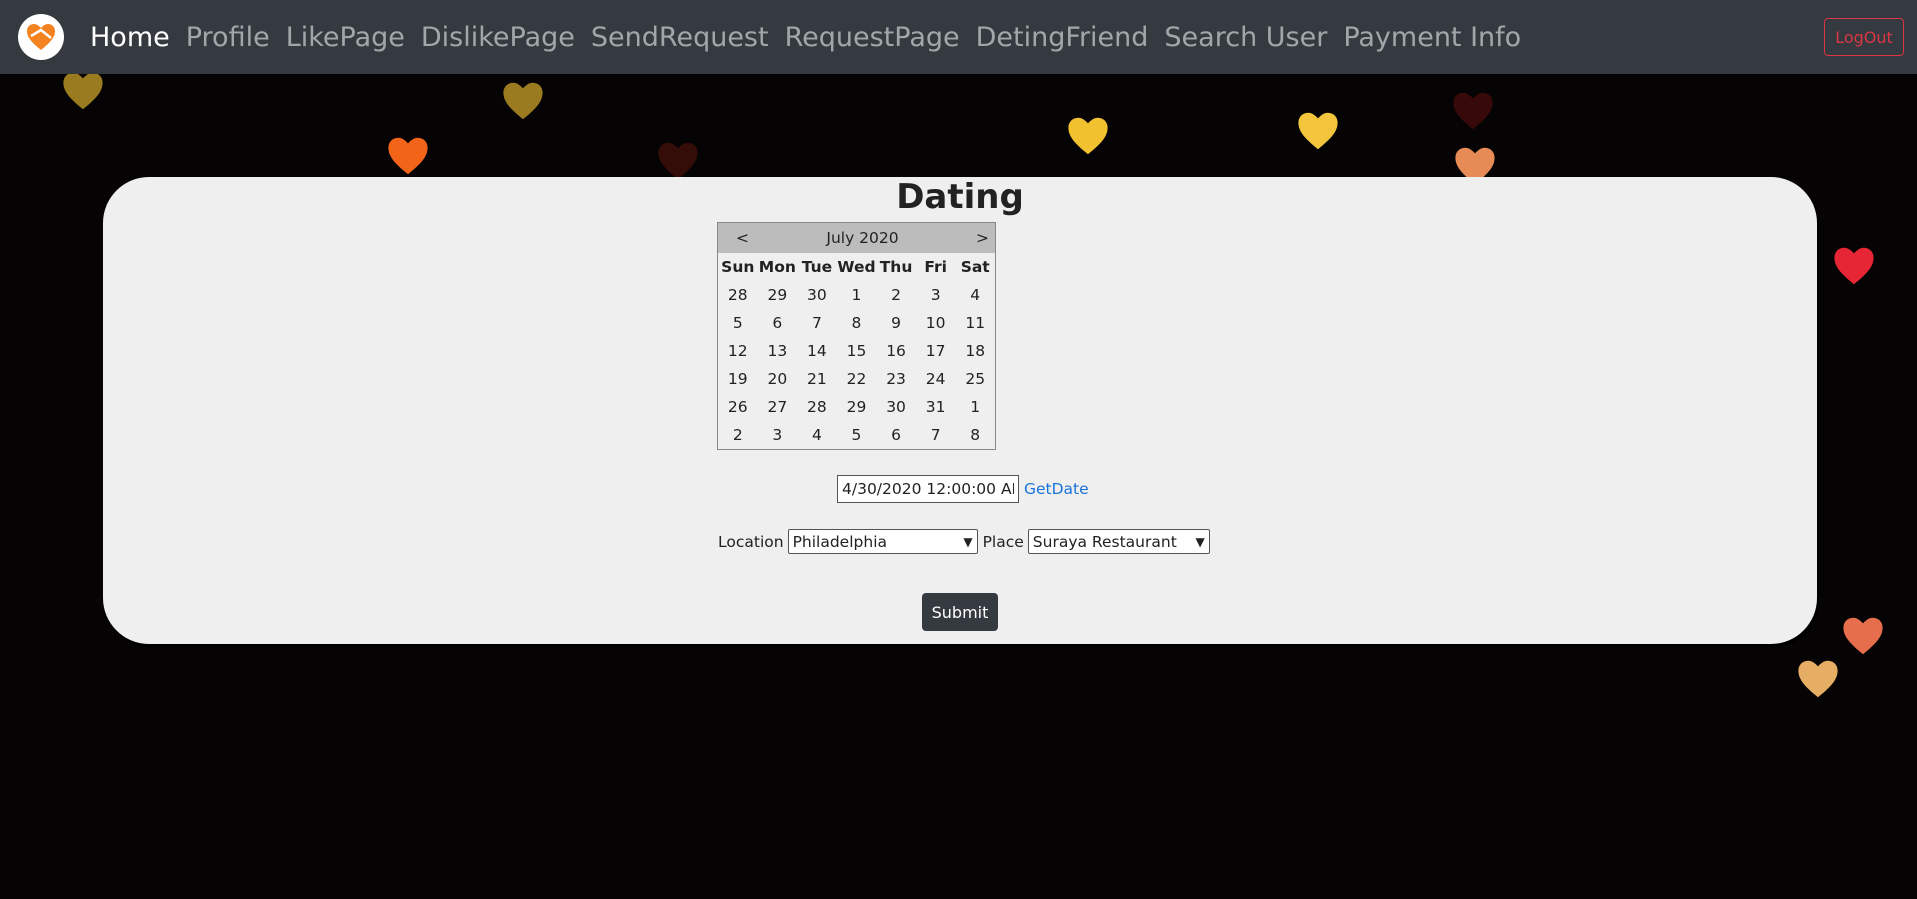 The image size is (1917, 899). What do you see at coordinates (857, 379) in the screenshot?
I see `calendar-day: 22` at bounding box center [857, 379].